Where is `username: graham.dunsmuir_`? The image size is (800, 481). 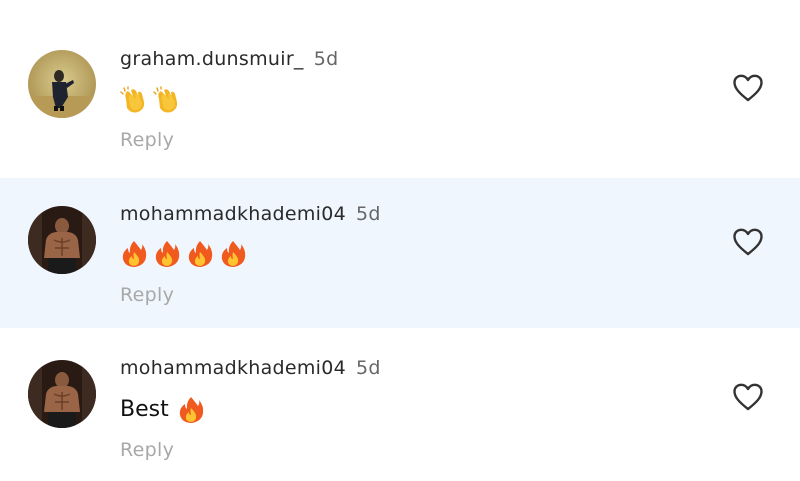 username: graham.dunsmuir_ is located at coordinates (212, 59).